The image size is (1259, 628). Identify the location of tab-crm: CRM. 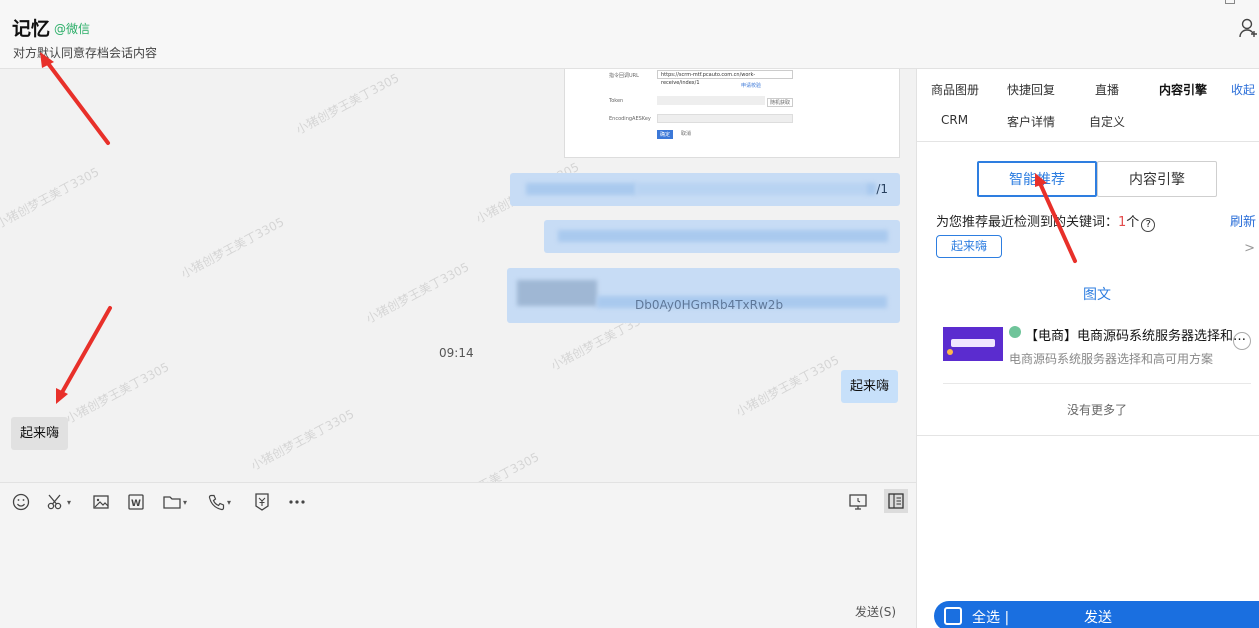
(954, 120).